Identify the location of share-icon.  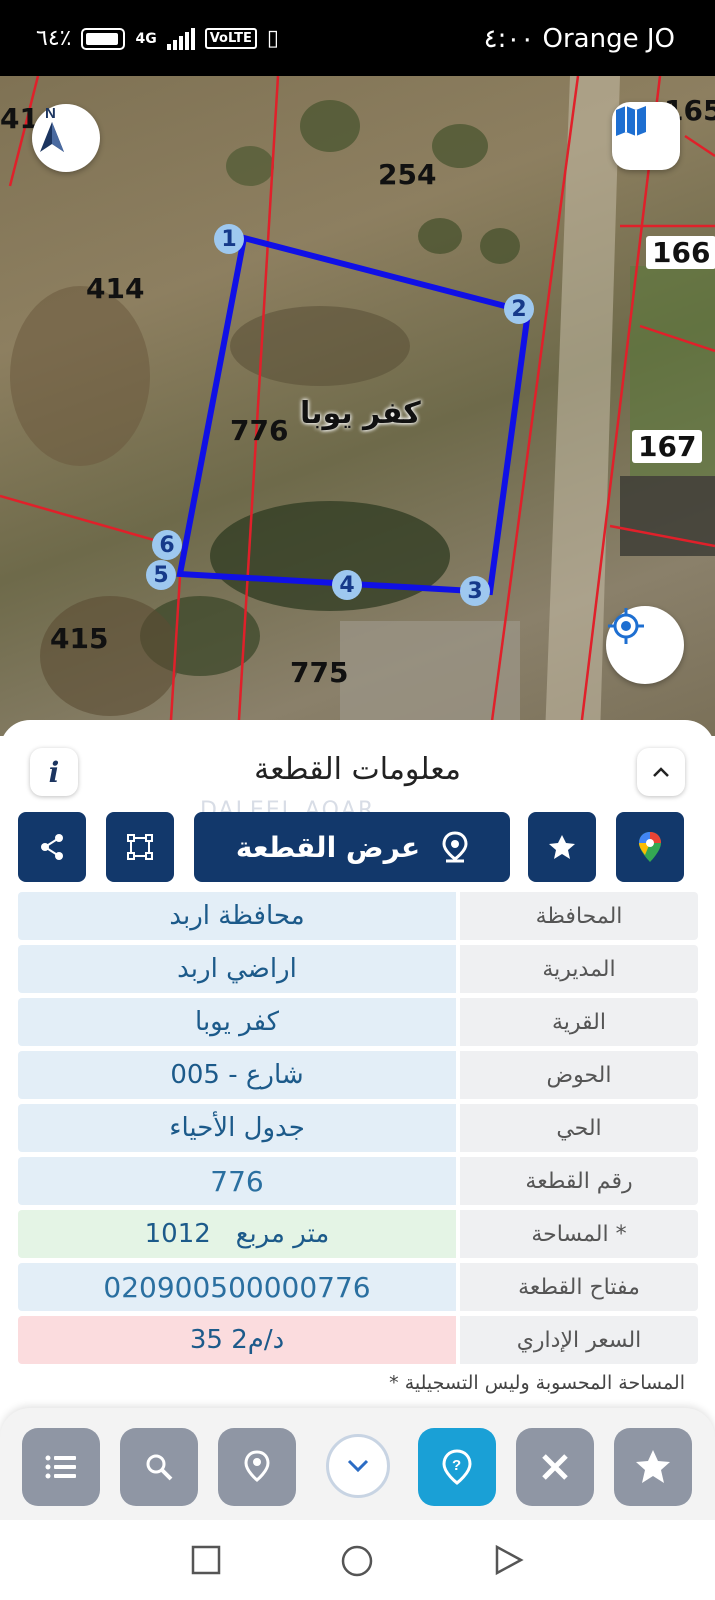
(52, 847).